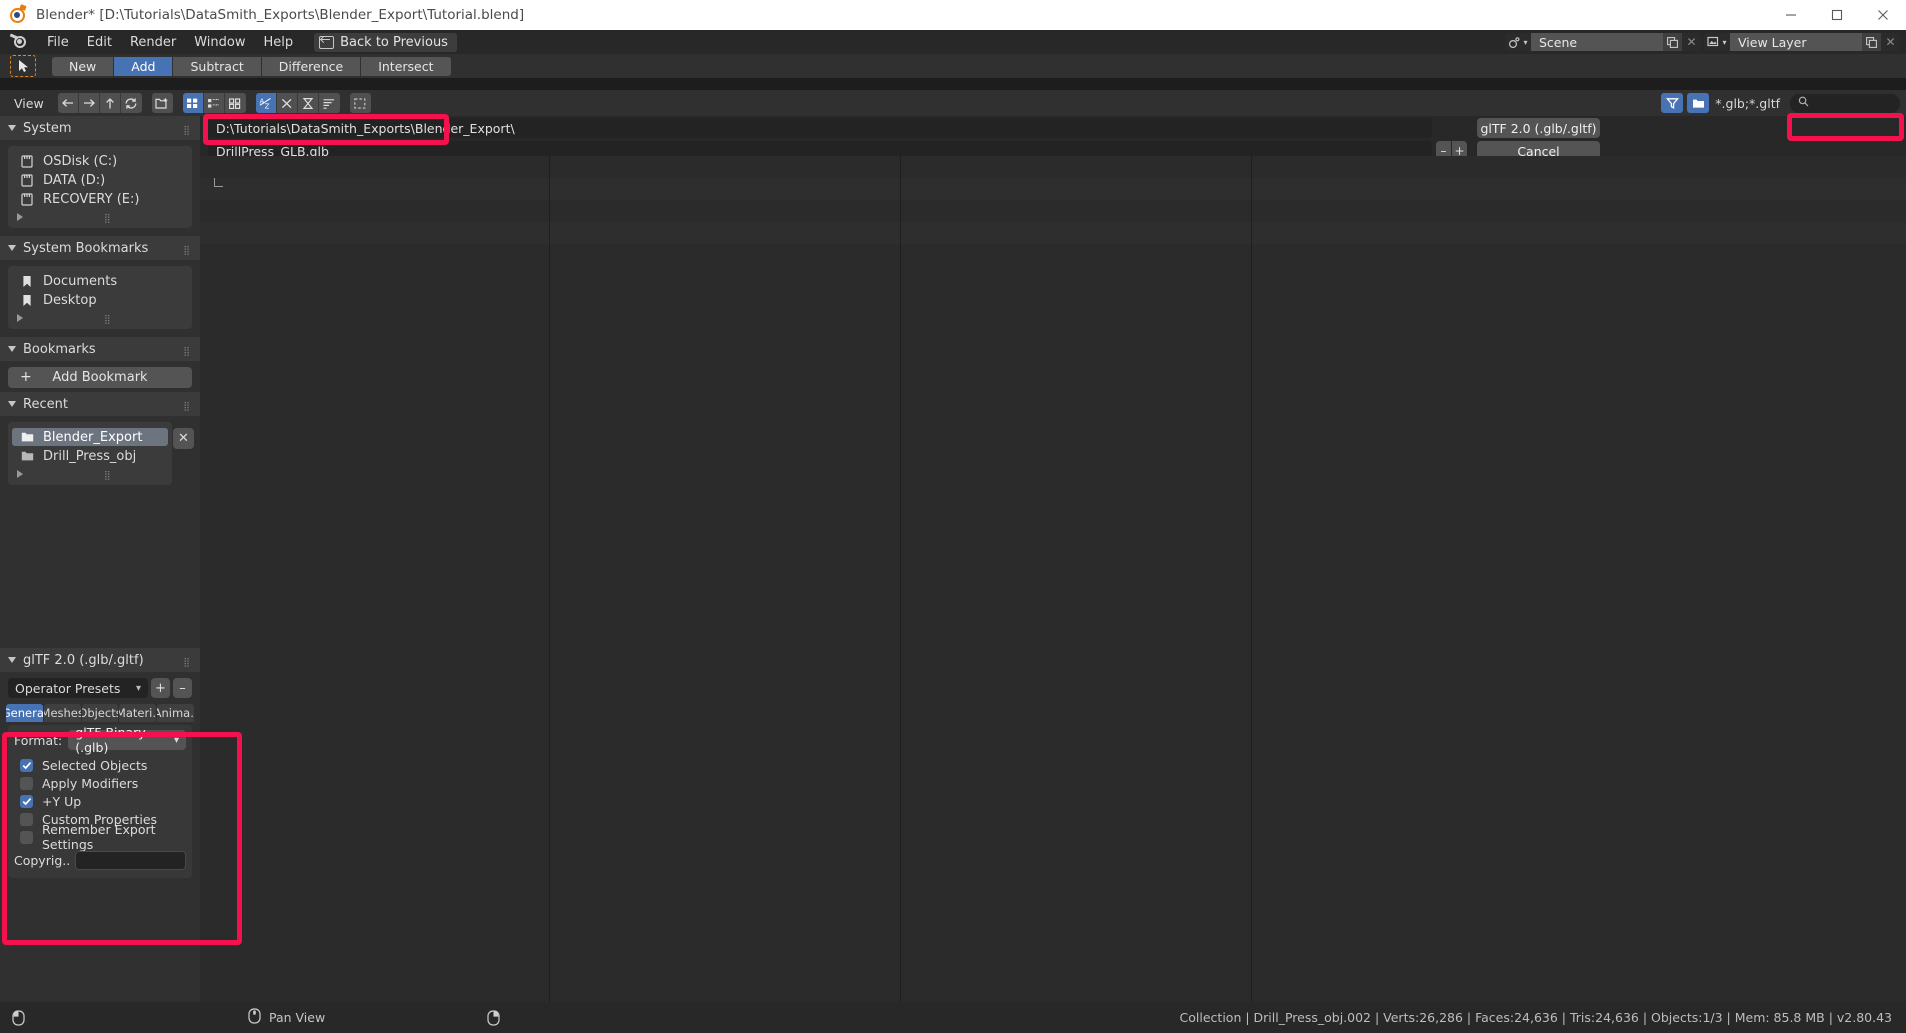 This screenshot has height=1033, width=1906. I want to click on tab-materials: Materi.., so click(138, 713).